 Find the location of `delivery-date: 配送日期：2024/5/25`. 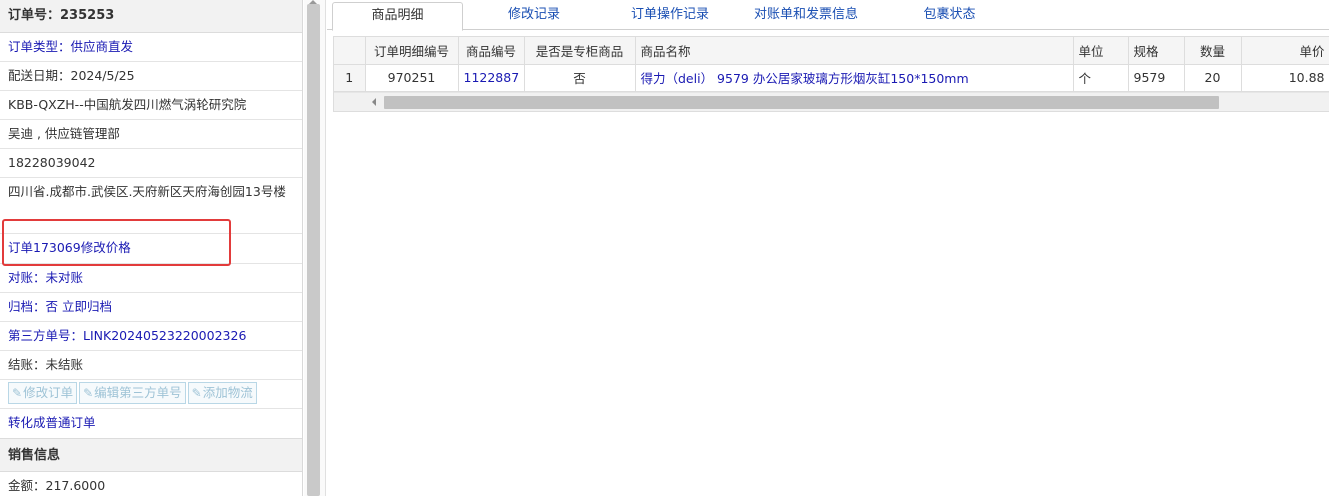

delivery-date: 配送日期：2024/5/25 is located at coordinates (151, 76).